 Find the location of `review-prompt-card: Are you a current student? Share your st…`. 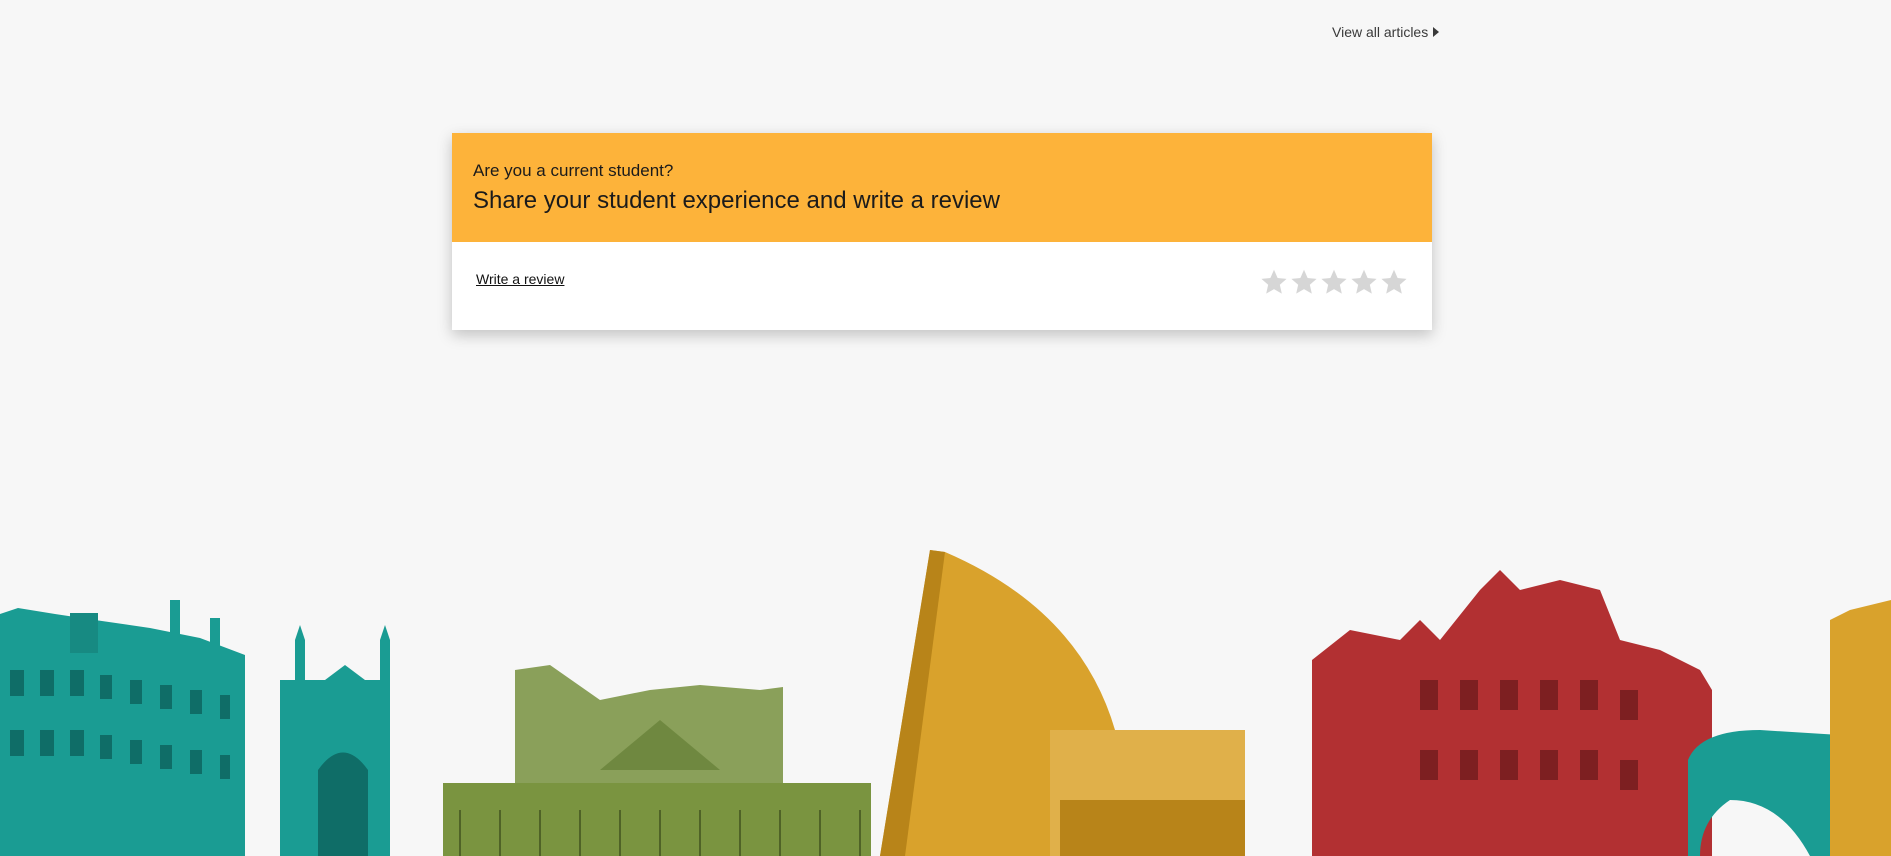

review-prompt-card: Are you a current student? Share your st… is located at coordinates (942, 231).